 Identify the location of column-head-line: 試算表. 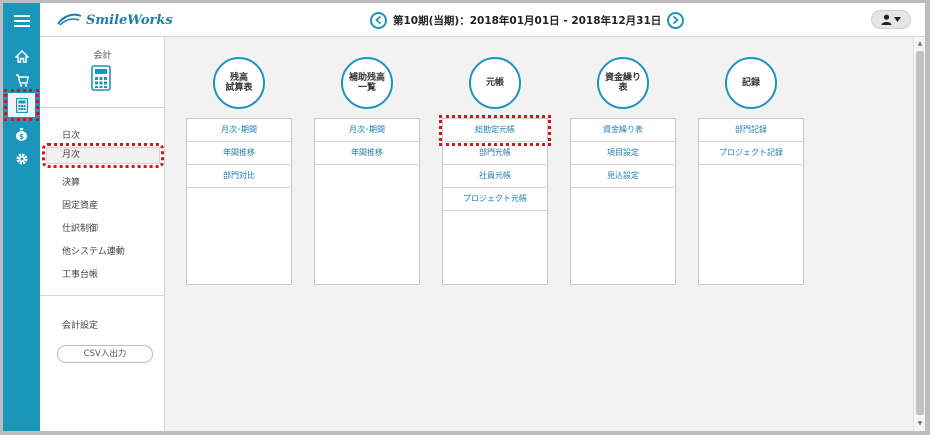
(239, 88).